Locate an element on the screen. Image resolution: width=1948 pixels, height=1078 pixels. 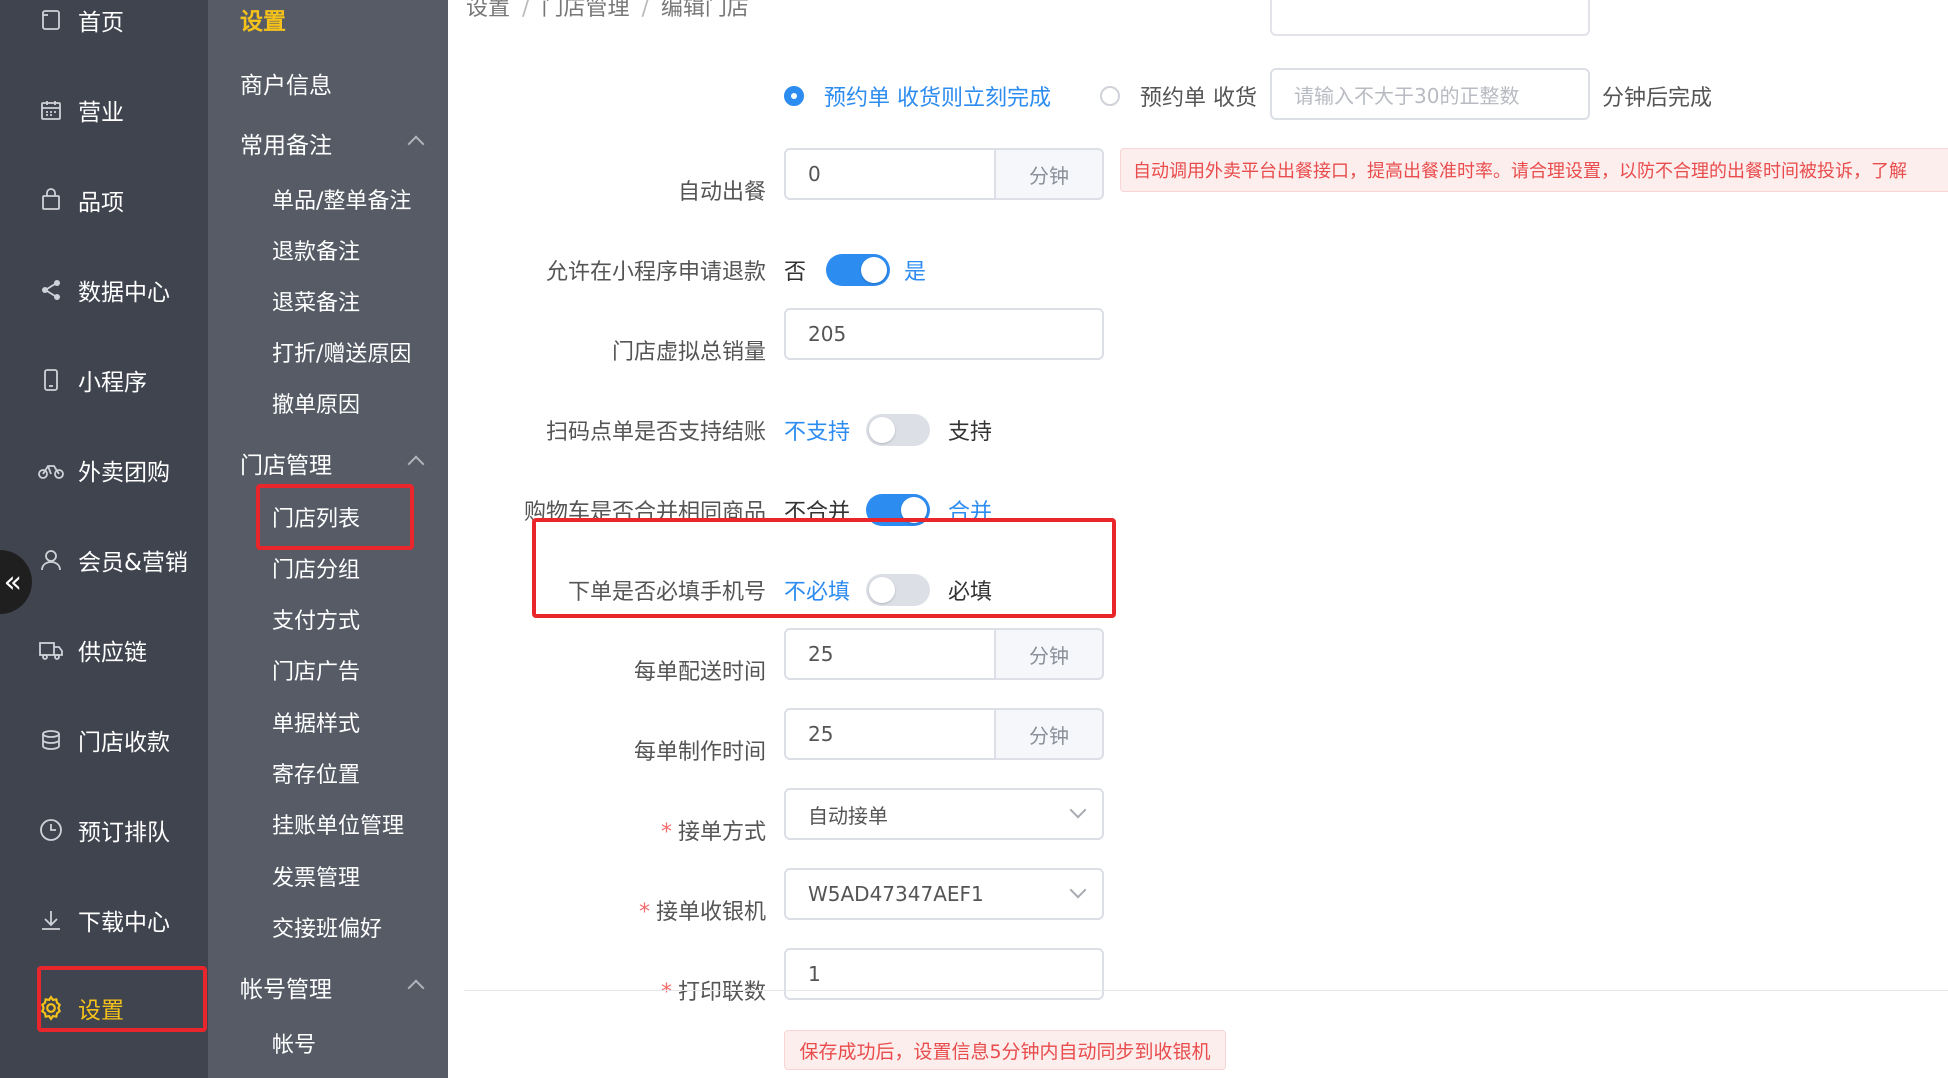
nav2-group-store: 门店管理 is located at coordinates (286, 463).